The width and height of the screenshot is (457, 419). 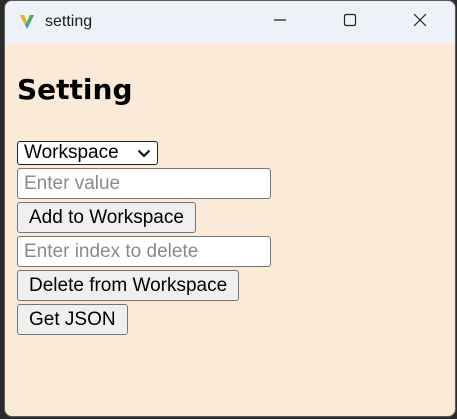 What do you see at coordinates (72, 183) in the screenshot?
I see `value-input-placeholder: Enter value` at bounding box center [72, 183].